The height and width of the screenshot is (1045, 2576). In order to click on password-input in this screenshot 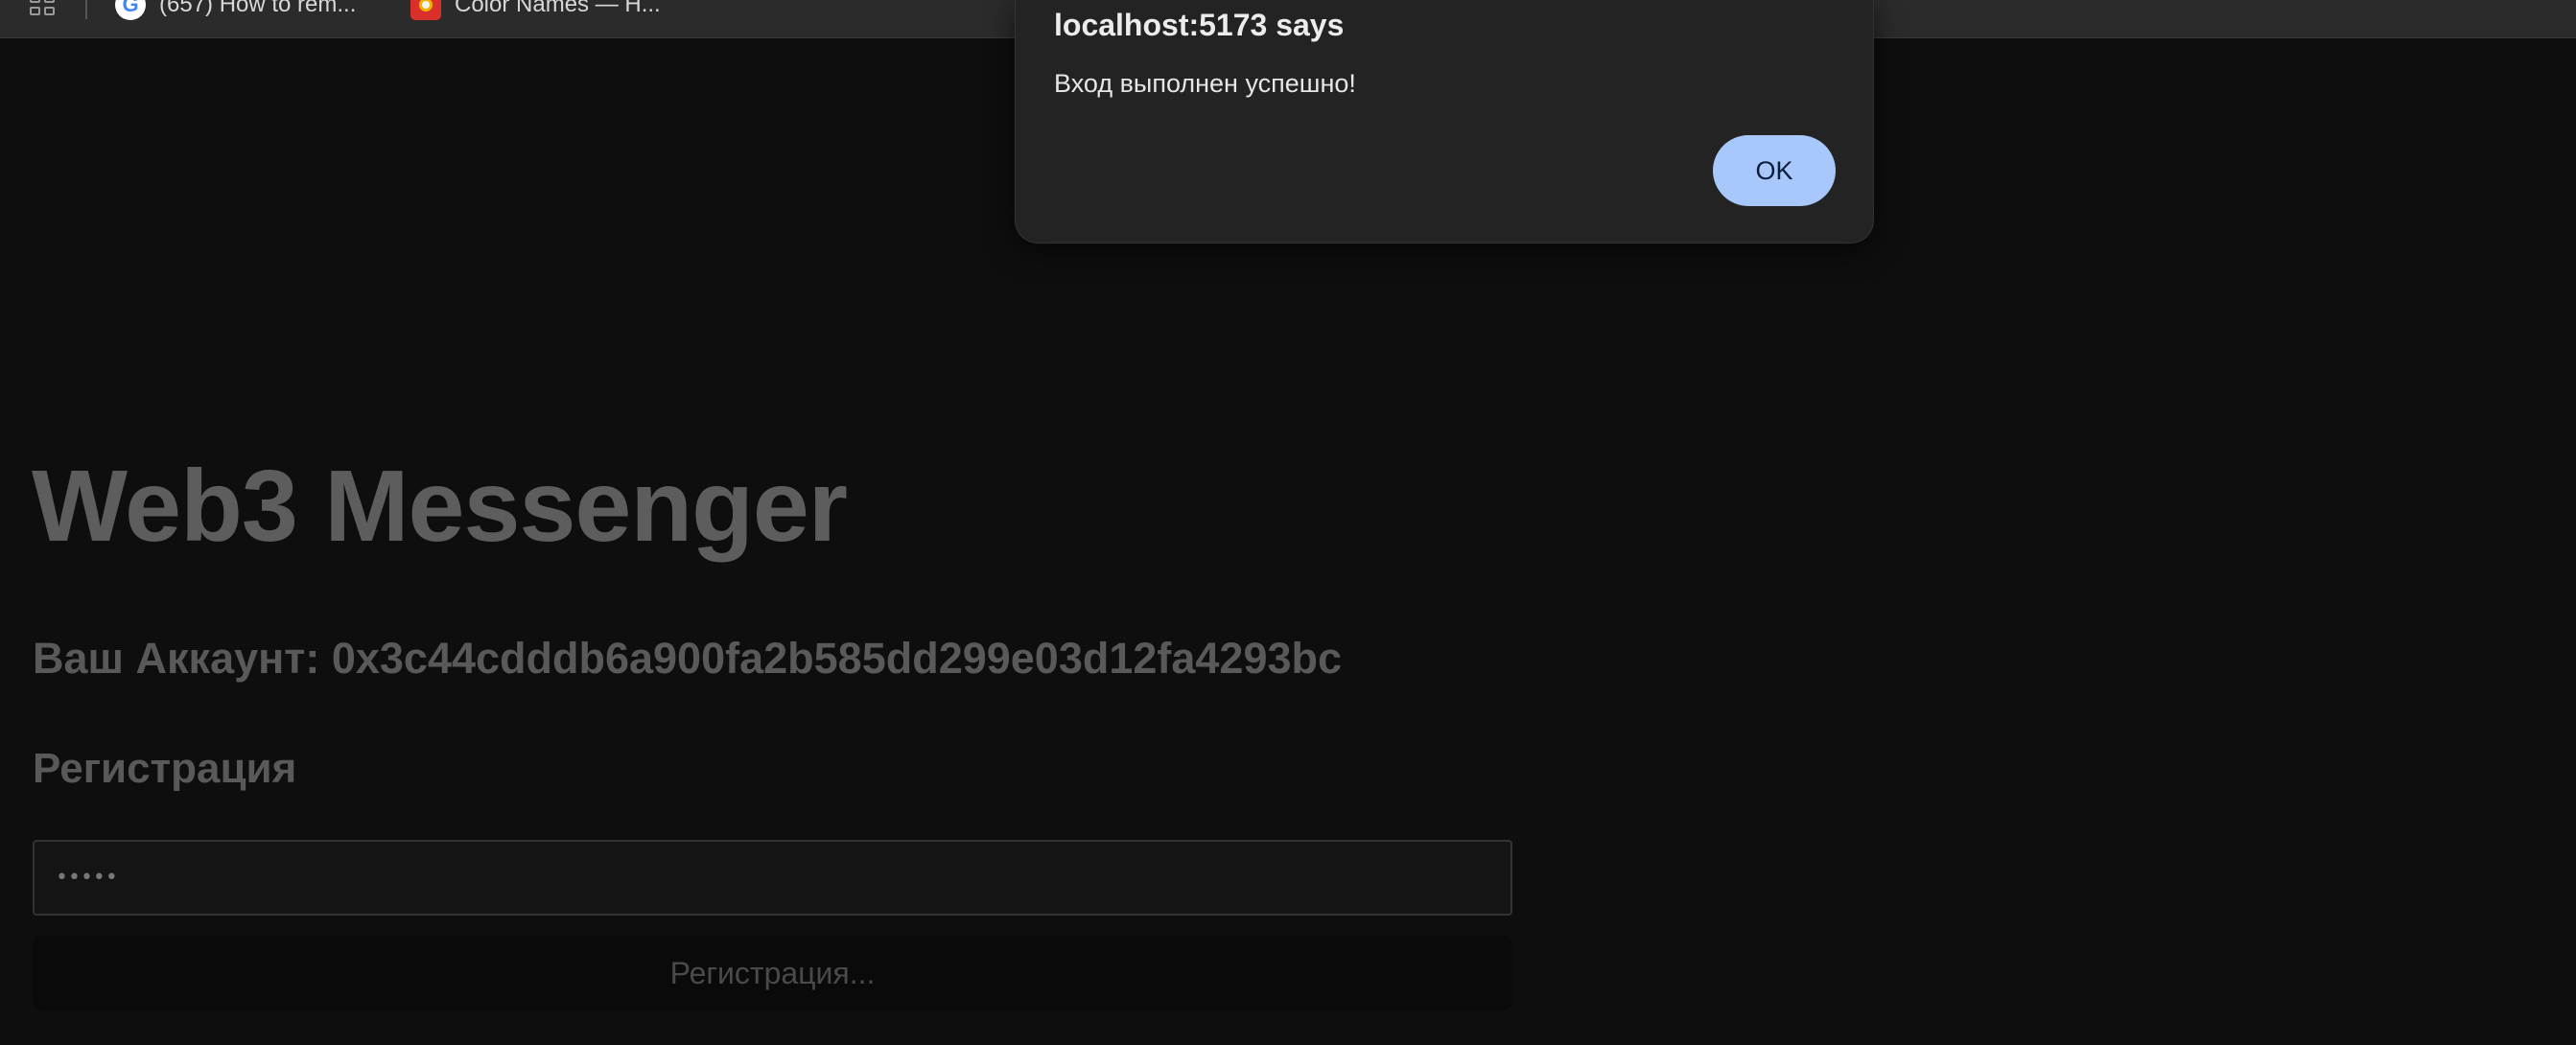, I will do `click(772, 878)`.